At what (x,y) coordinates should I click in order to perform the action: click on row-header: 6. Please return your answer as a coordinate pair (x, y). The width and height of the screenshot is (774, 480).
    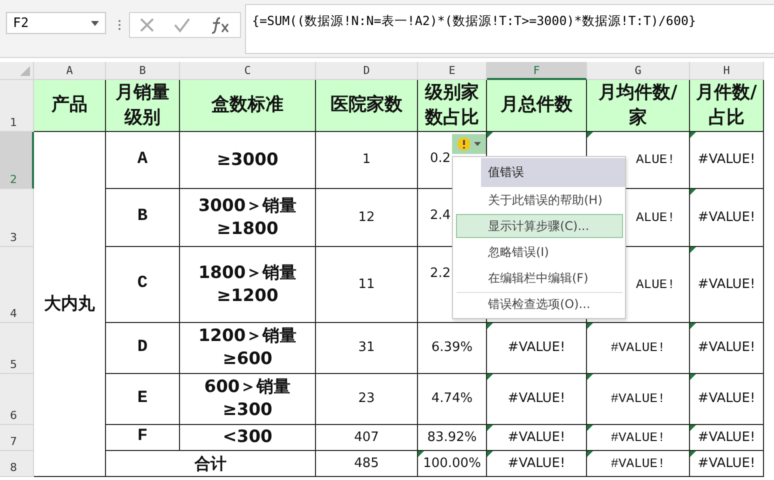
    Looking at the image, I should click on (17, 399).